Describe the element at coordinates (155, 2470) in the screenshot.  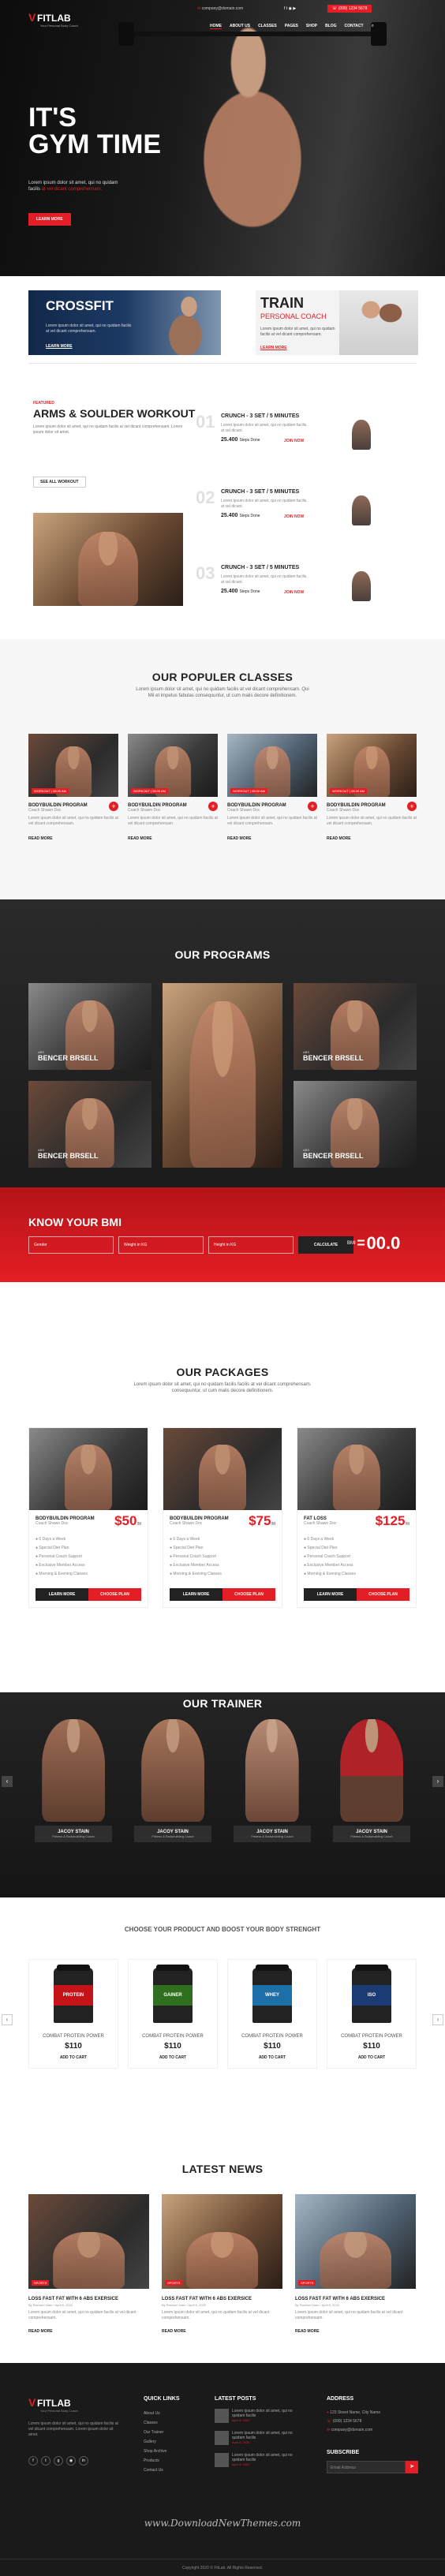
I see `quick-link: Contact Us` at that location.